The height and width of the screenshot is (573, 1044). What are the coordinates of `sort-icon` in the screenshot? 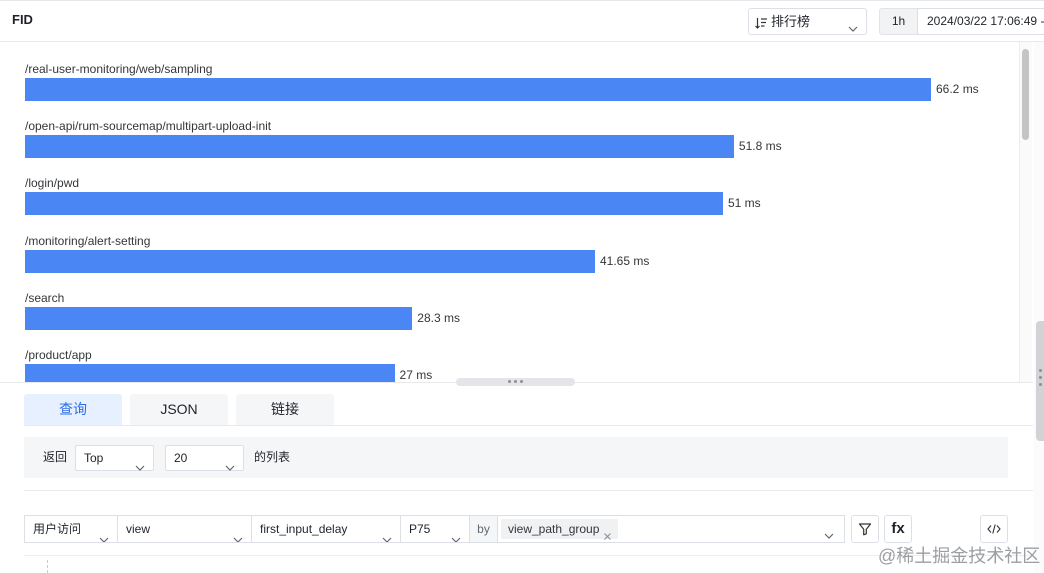 It's located at (761, 22).